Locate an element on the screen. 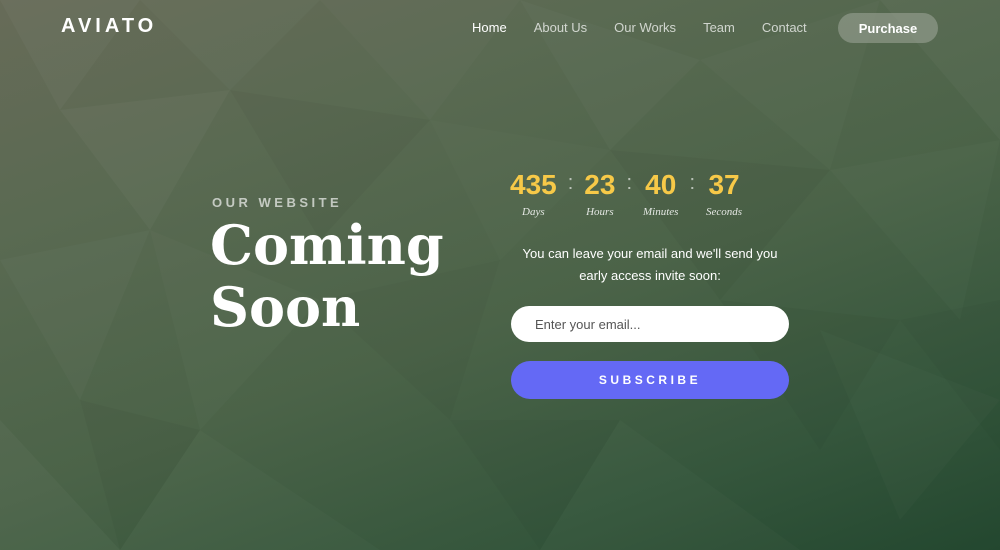  countdown-minutes-value: 40 is located at coordinates (661, 184).